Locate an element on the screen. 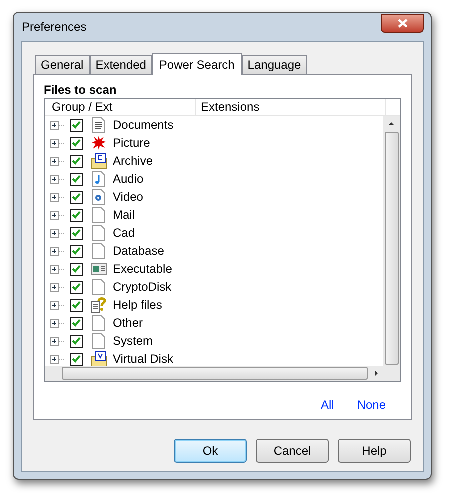  group-label: System is located at coordinates (133, 341).